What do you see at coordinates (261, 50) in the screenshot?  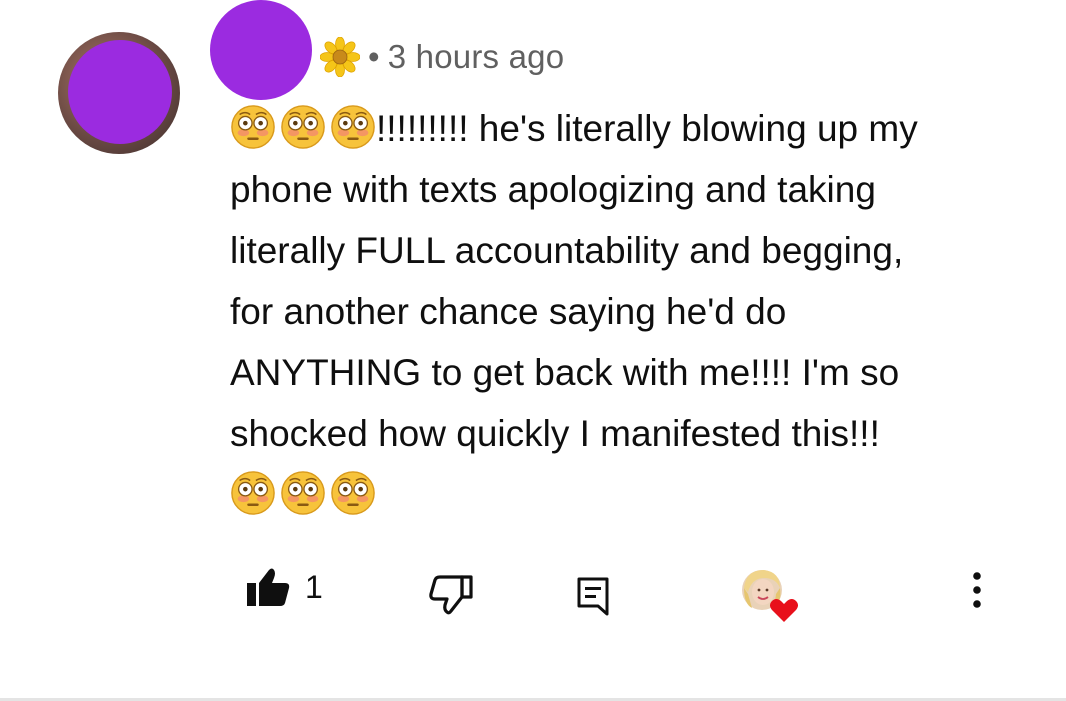 I see `username-redaction` at bounding box center [261, 50].